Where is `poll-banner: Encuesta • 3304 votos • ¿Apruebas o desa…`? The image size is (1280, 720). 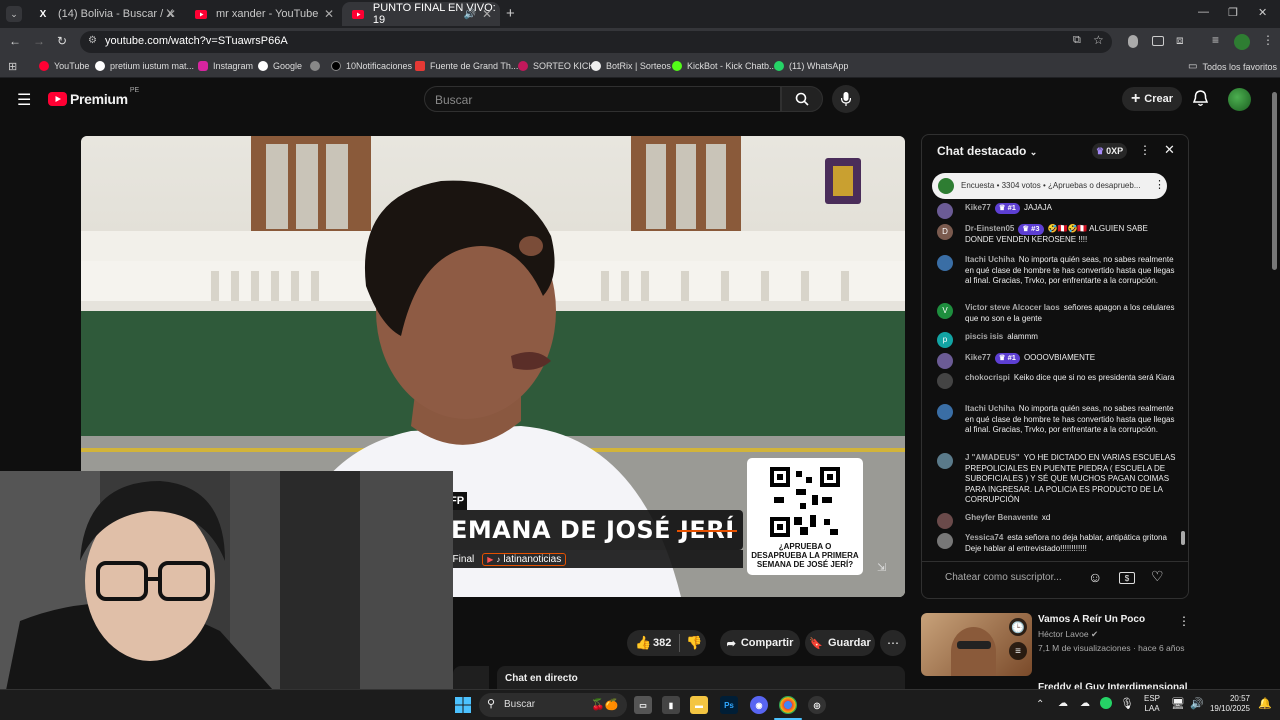 poll-banner: Encuesta • 3304 votos • ¿Apruebas o desa… is located at coordinates (1049, 186).